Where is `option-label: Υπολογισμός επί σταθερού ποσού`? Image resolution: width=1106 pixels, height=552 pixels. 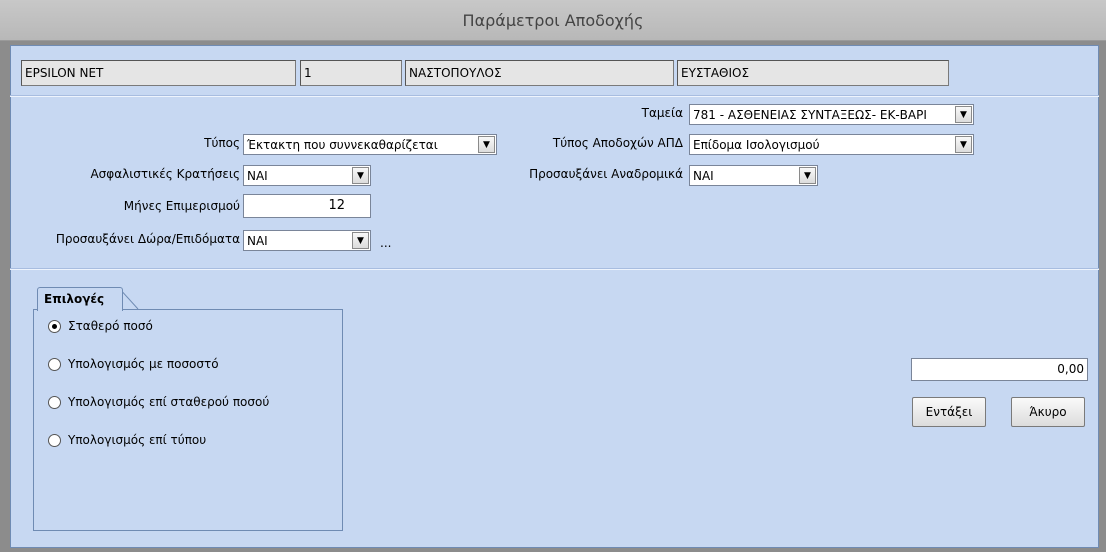 option-label: Υπολογισμός επί σταθερού ποσού is located at coordinates (169, 402).